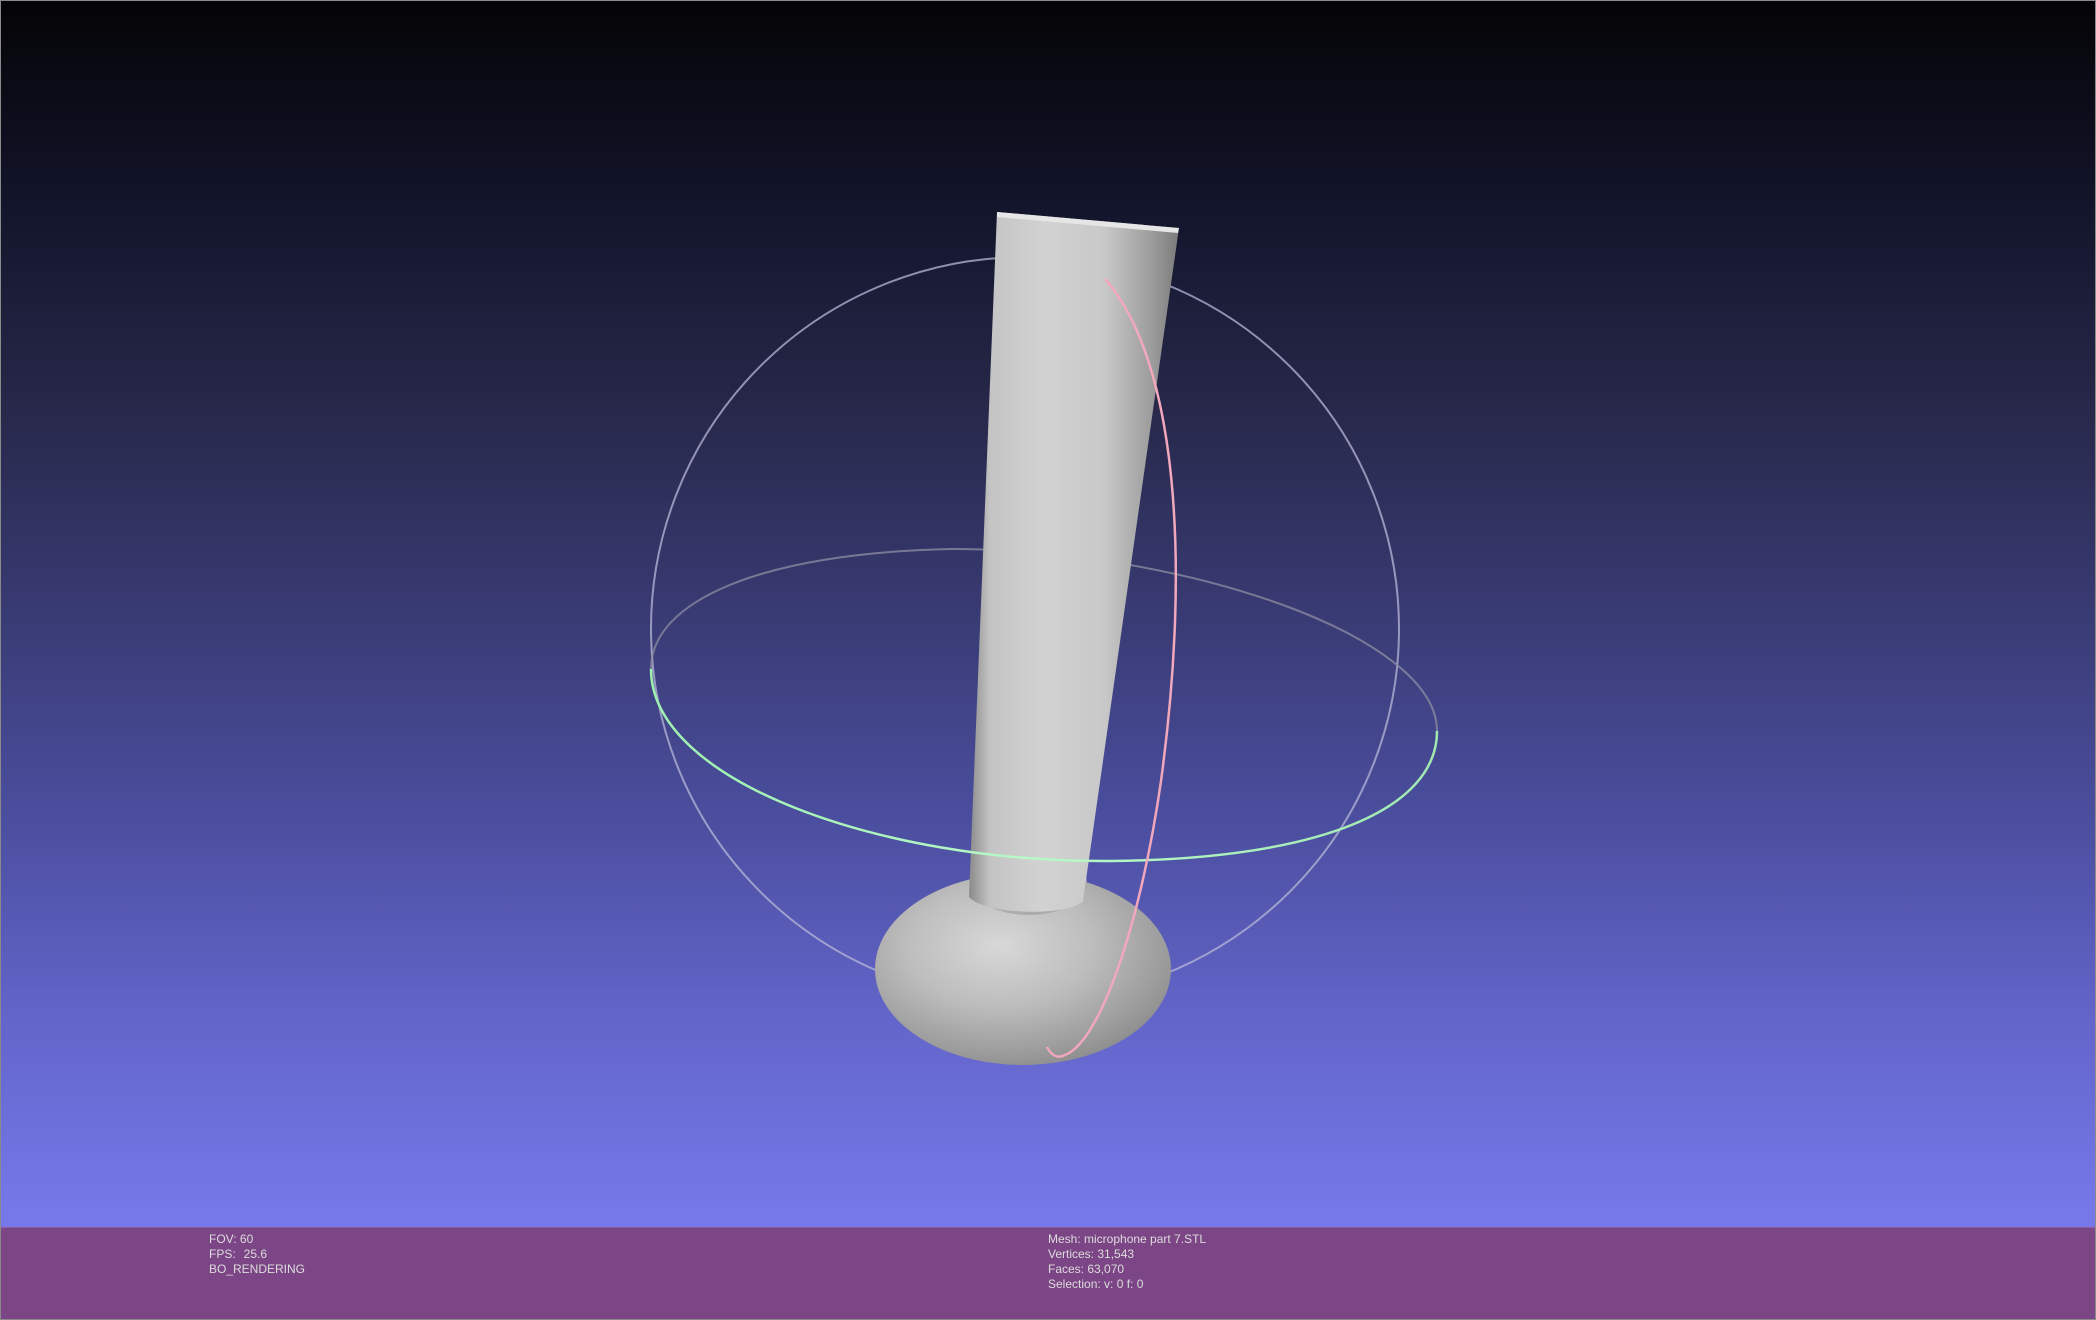 The image size is (2096, 1320). Describe the element at coordinates (1074, 562) in the screenshot. I see `mesh-shaft` at that location.